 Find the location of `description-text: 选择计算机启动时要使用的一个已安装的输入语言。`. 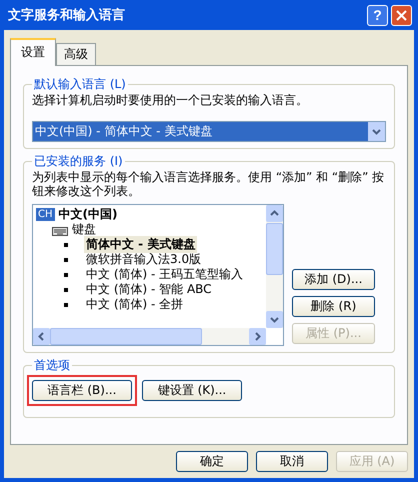

description-text: 选择计算机启动时要使用的一个已安装的输入语言。 is located at coordinates (170, 100).